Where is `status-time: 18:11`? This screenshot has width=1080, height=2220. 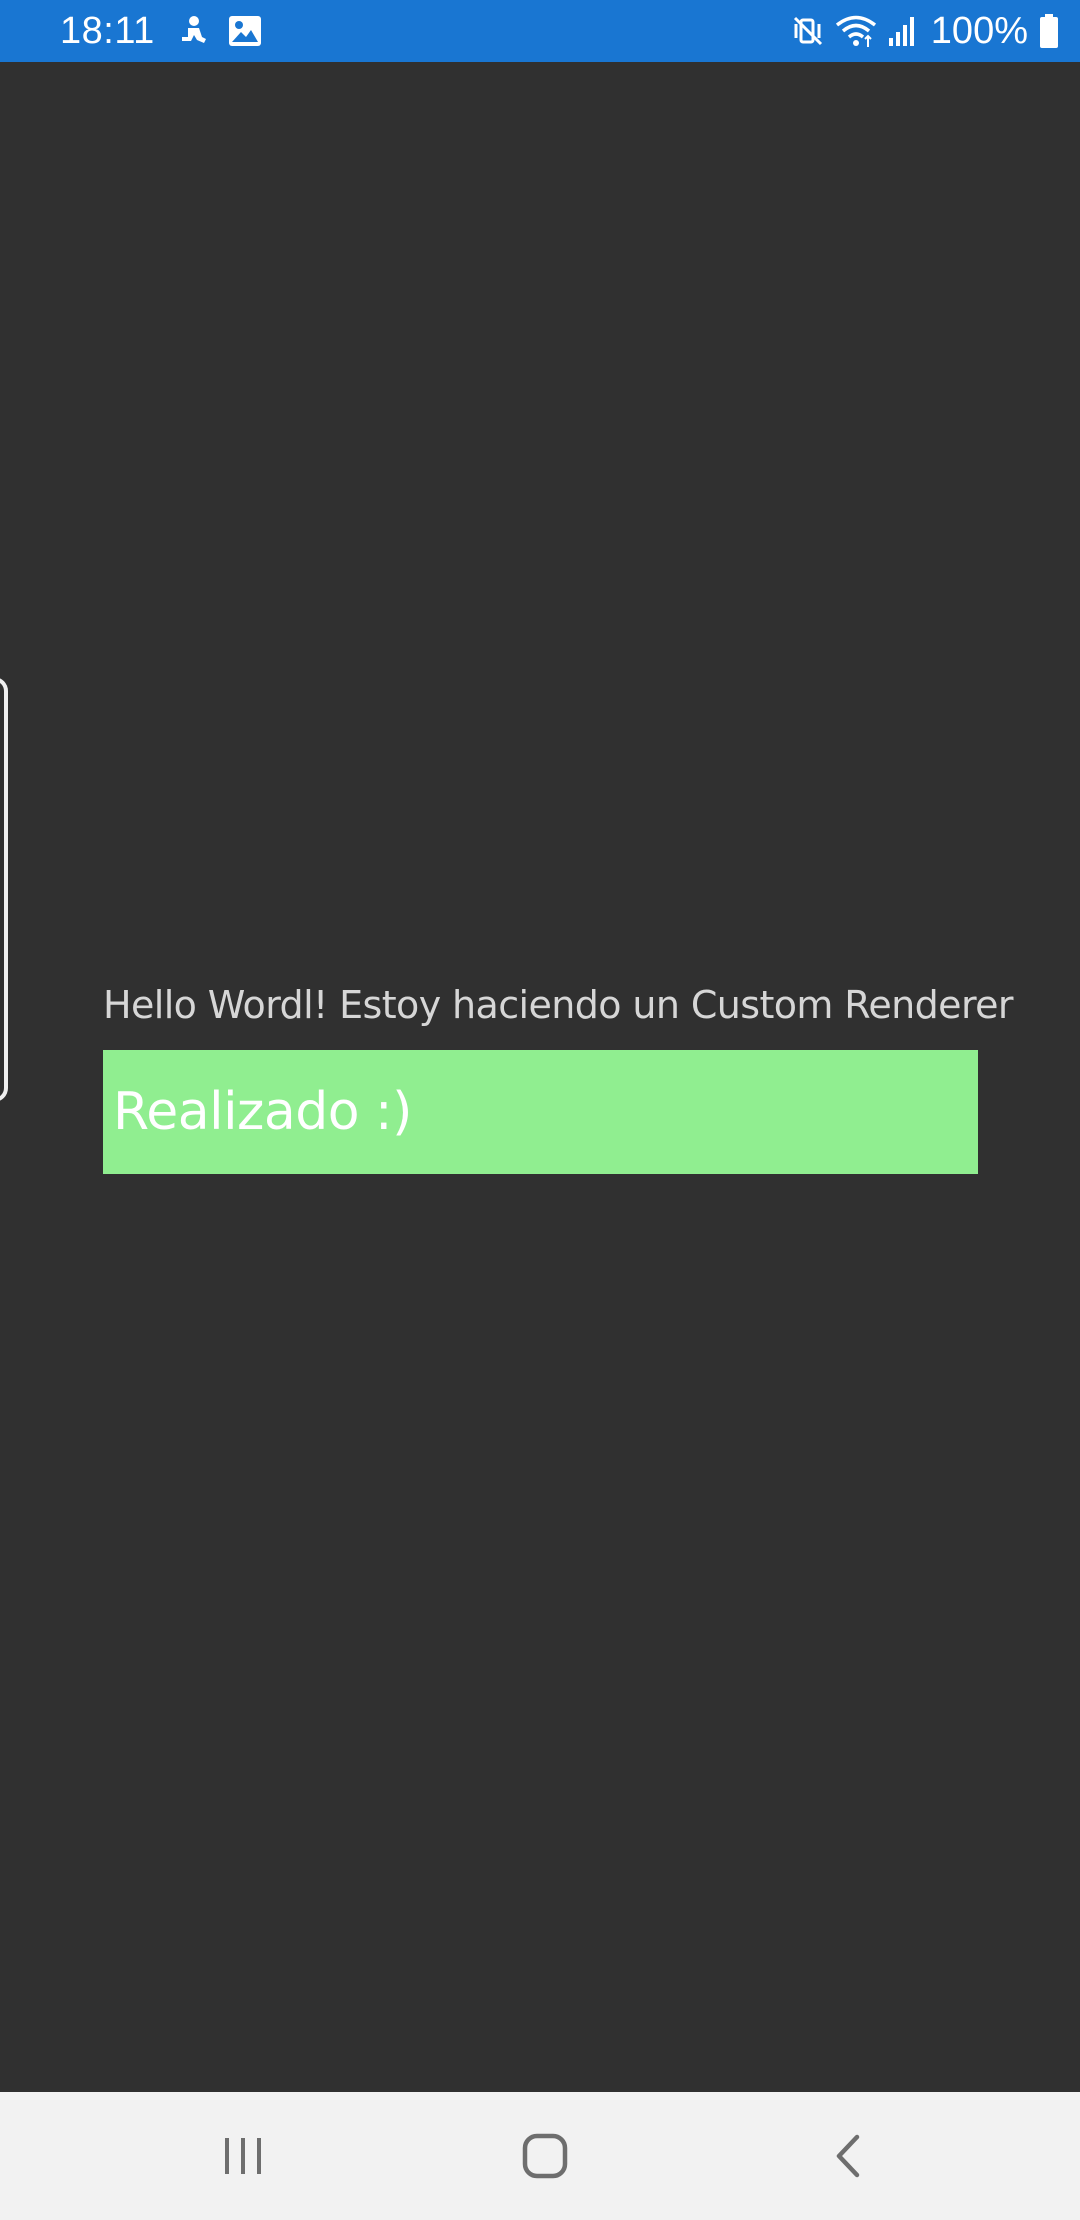
status-time: 18:11 is located at coordinates (107, 31).